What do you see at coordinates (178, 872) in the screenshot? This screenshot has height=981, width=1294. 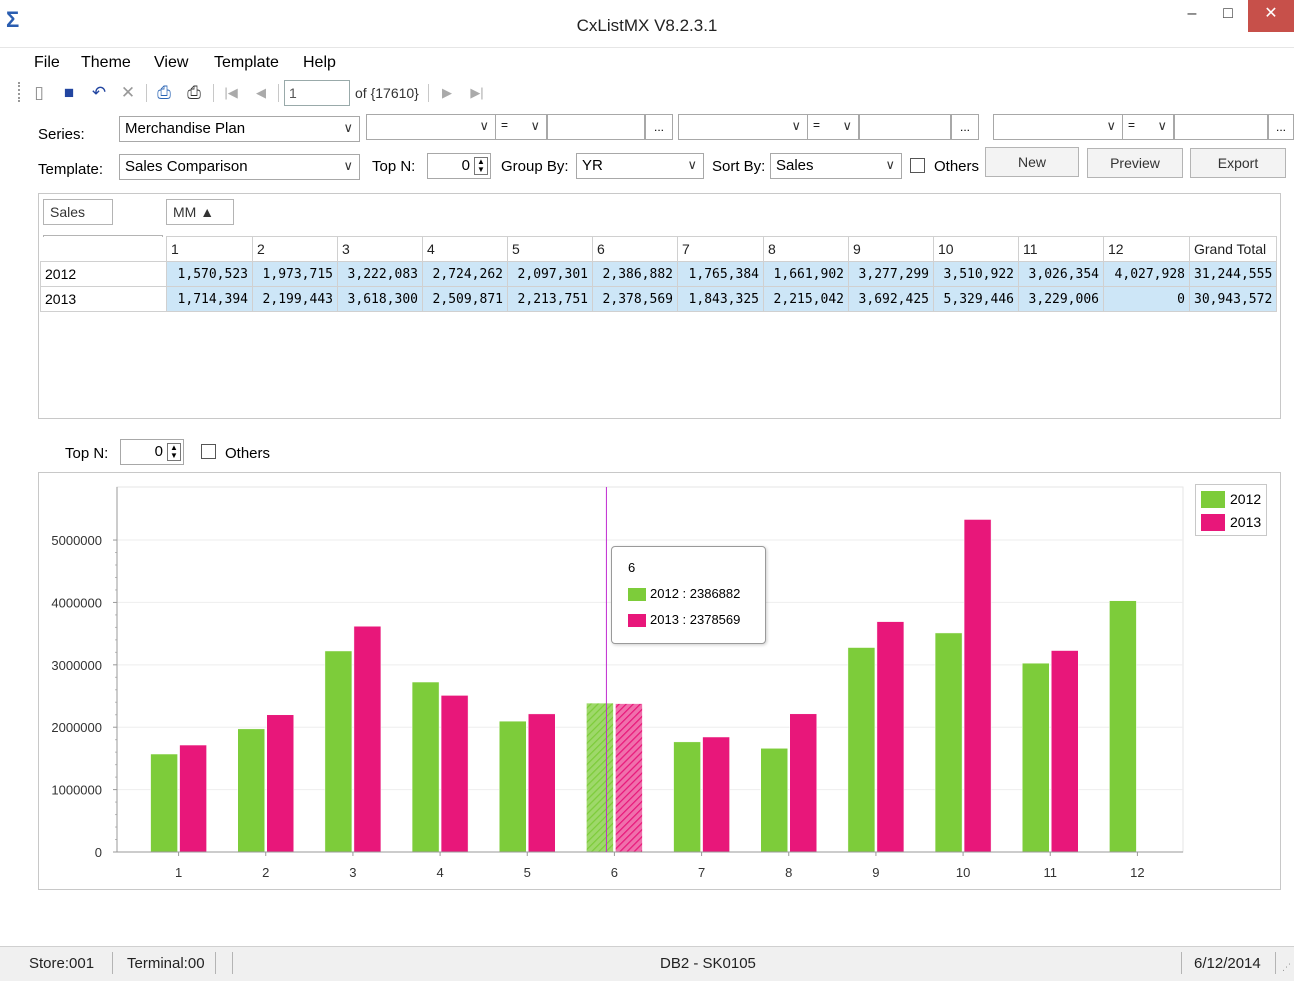 I see `x-tick-label: 1` at bounding box center [178, 872].